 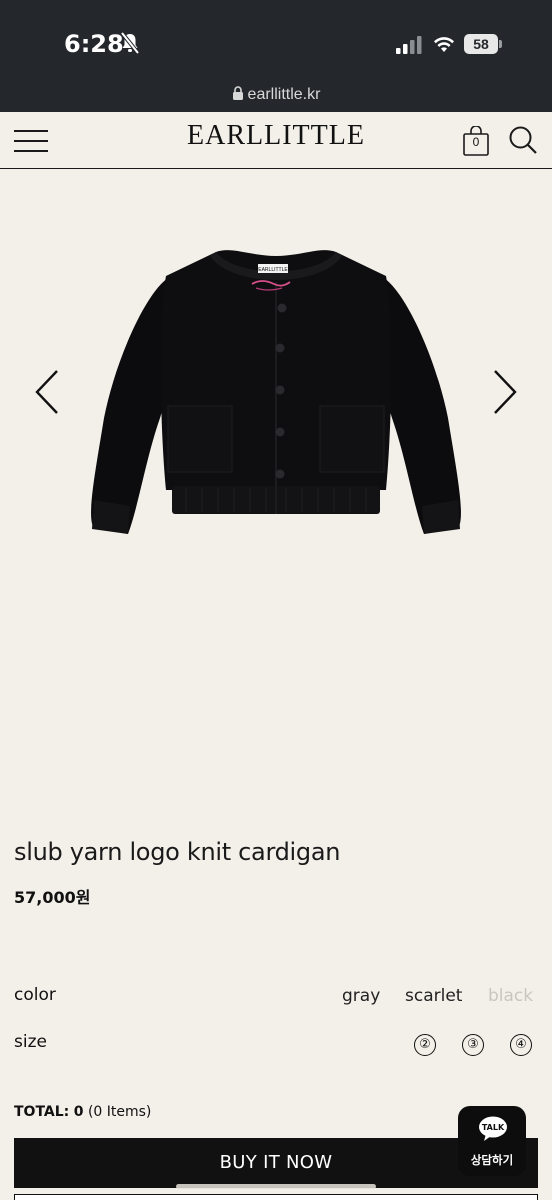 What do you see at coordinates (510, 996) in the screenshot?
I see `color-option-black: black` at bounding box center [510, 996].